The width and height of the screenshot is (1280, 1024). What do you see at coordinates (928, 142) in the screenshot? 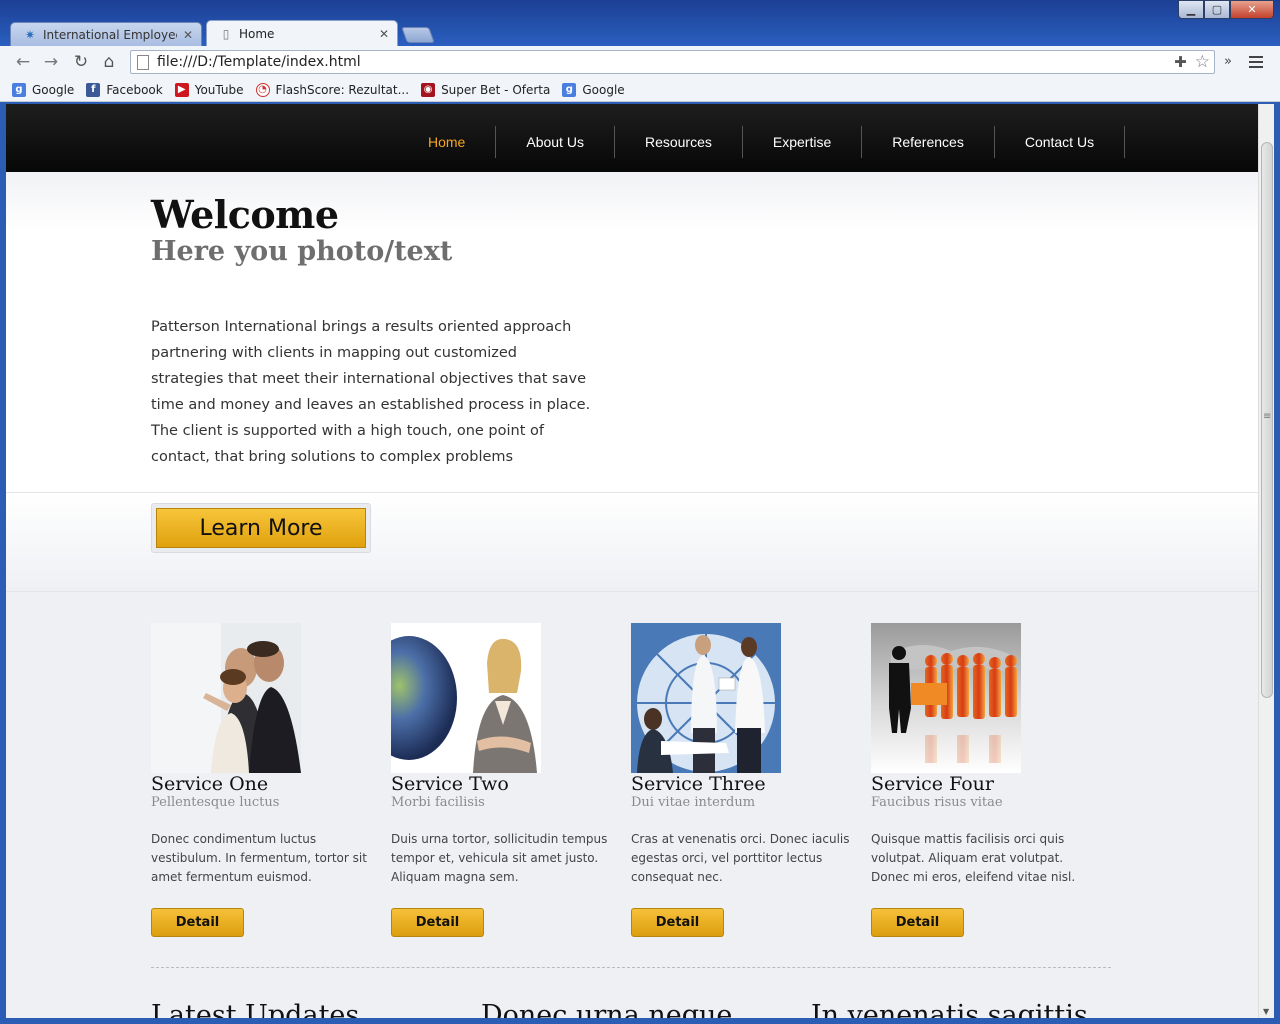
I see `nav-references: References` at bounding box center [928, 142].